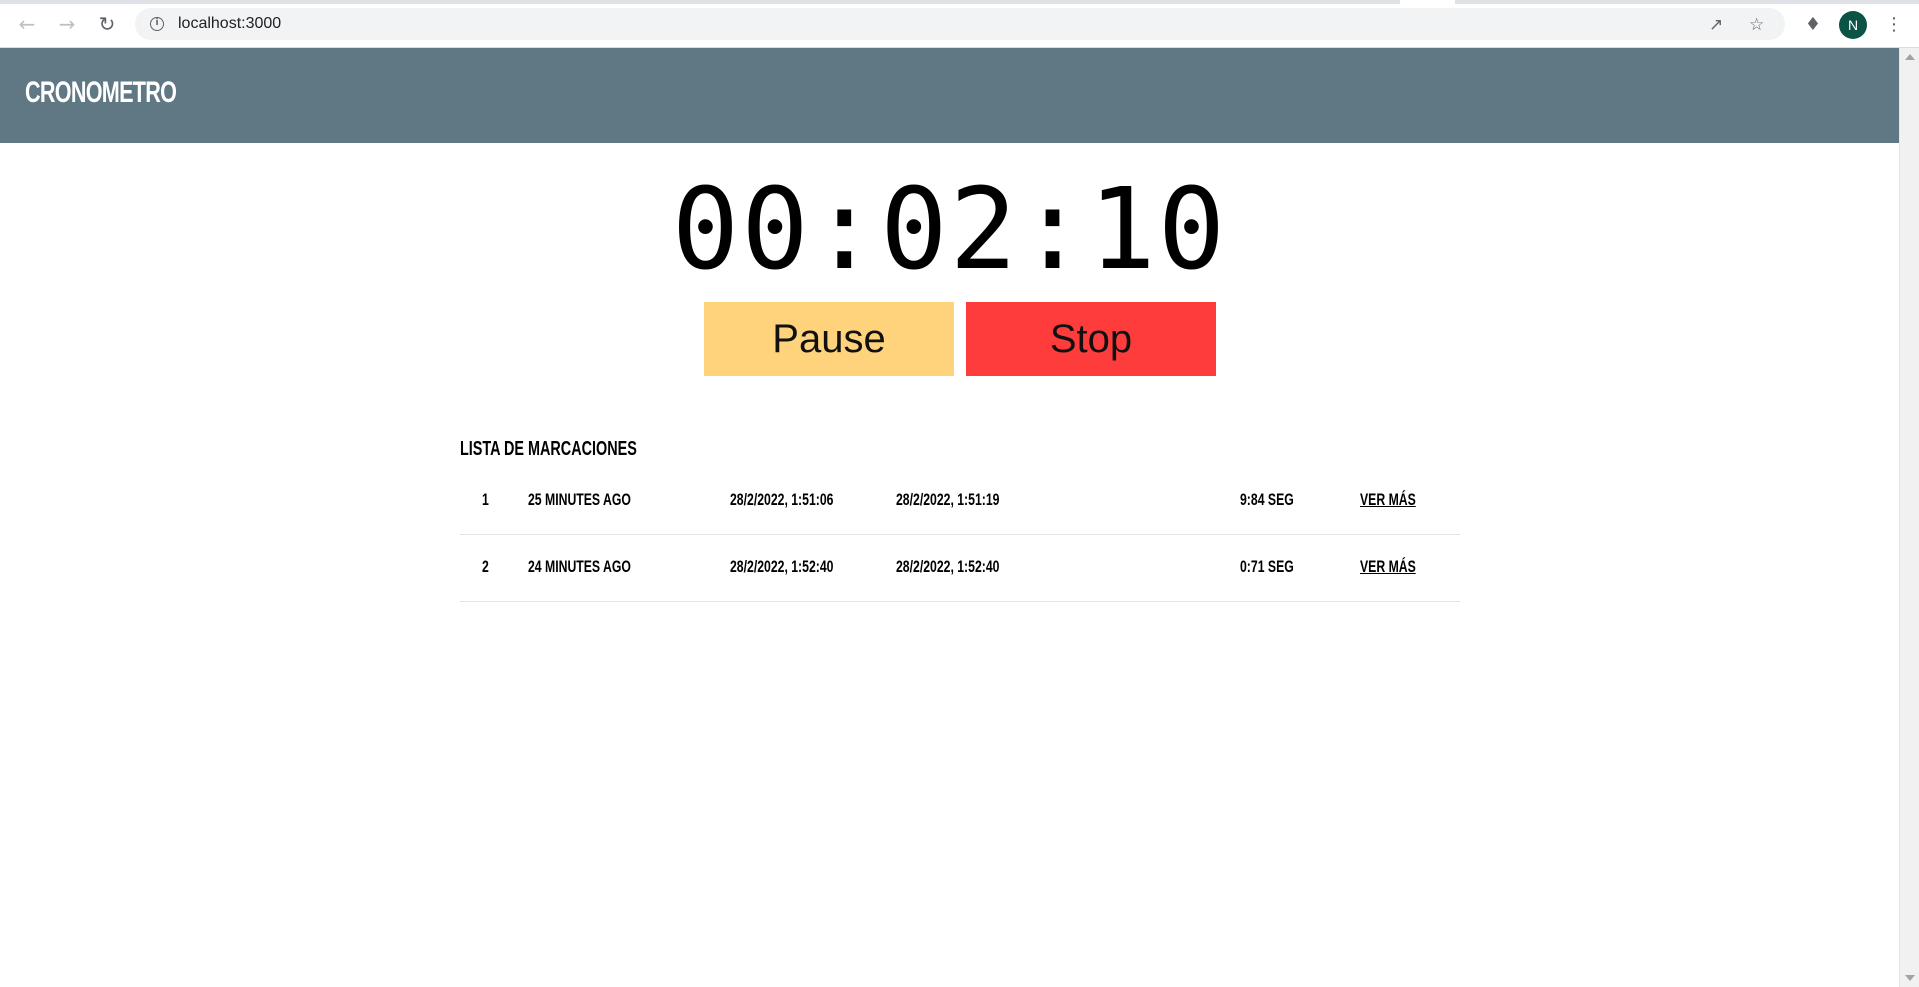  I want to click on row-end-time: 28/2/2022, 1:52:40, so click(948, 566).